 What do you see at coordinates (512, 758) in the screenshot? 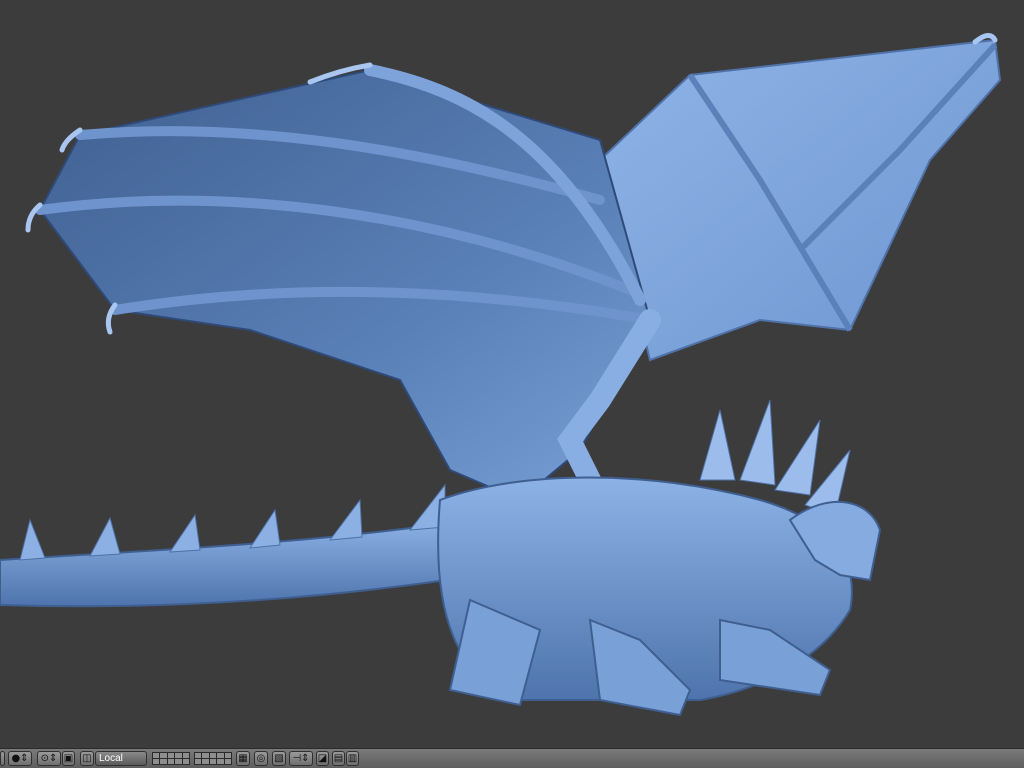
I see `viewport-header: ●⇕ ⊙⇕ ▣ ◫ Local ▦ ◎ ▧ ⊣⇕ ◪ ▤ ▥` at bounding box center [512, 758].